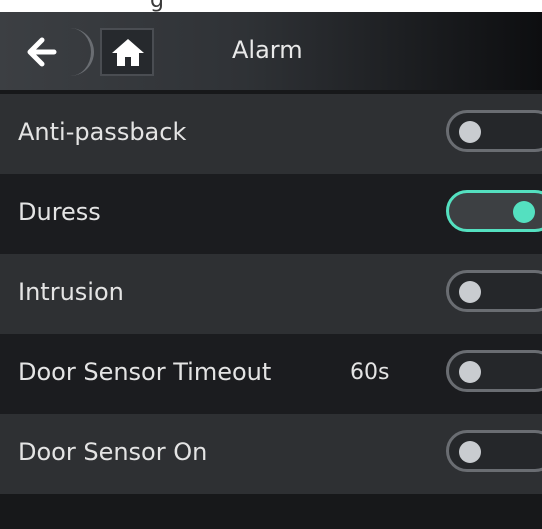 The width and height of the screenshot is (542, 529). Describe the element at coordinates (113, 452) in the screenshot. I see `setting-label: Door Sensor On` at that location.